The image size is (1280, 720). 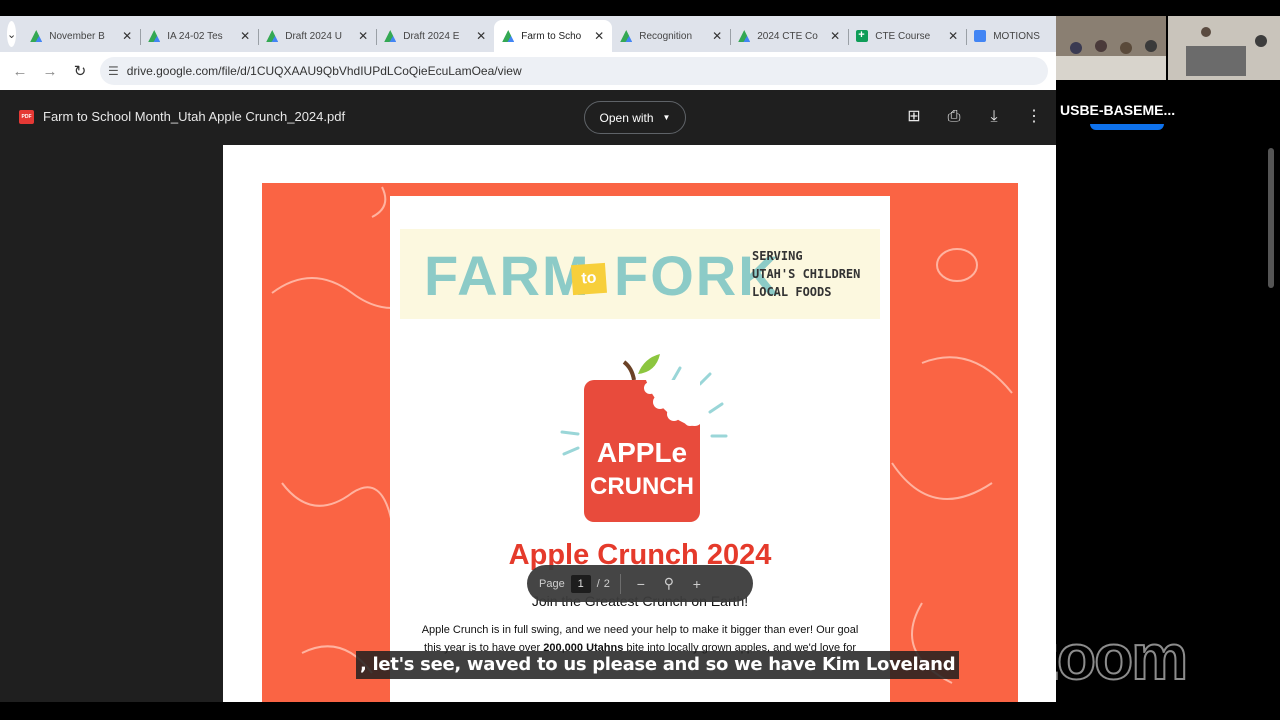 I want to click on tab-title: 2024 CTE Co, so click(x=787, y=36).